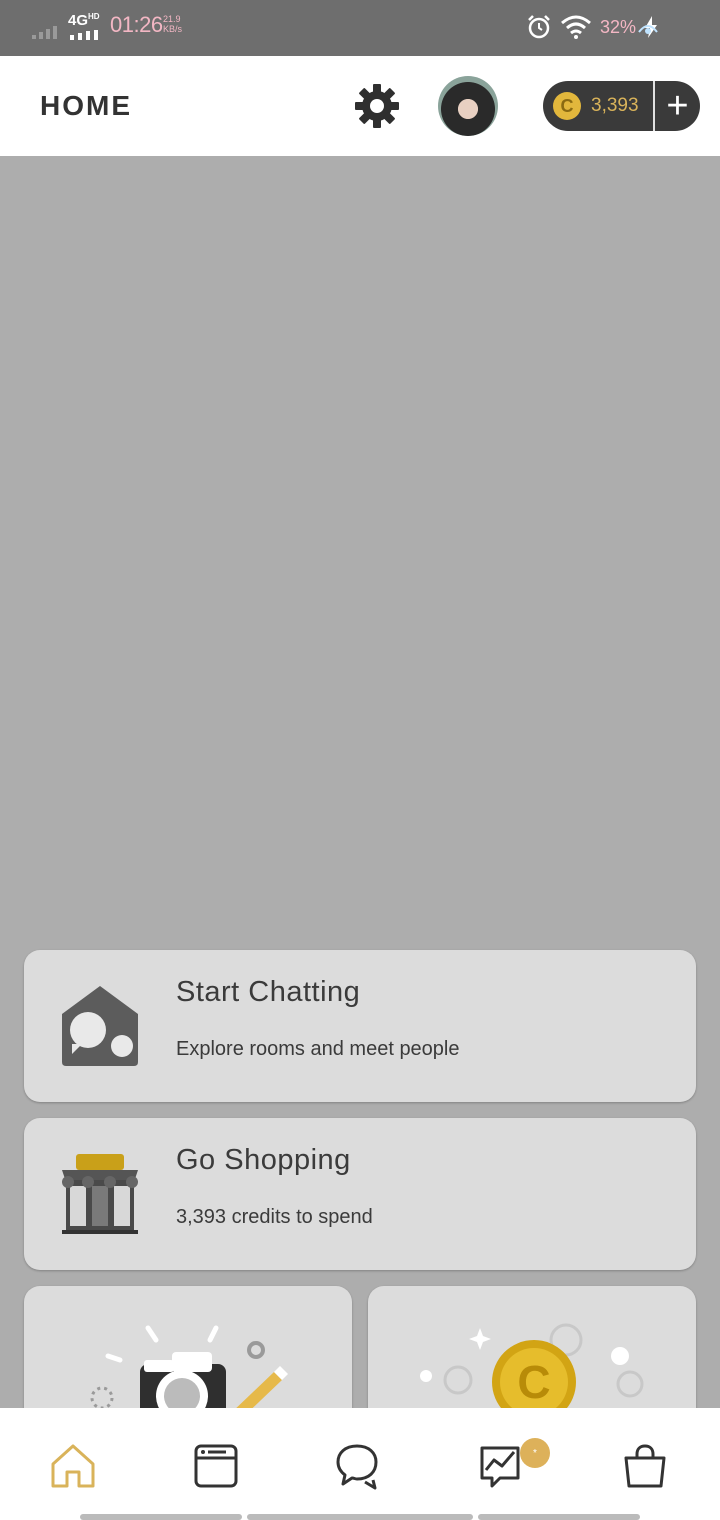 The height and width of the screenshot is (1520, 720). Describe the element at coordinates (173, 29) in the screenshot. I see `speed-unit: KB/s` at that location.